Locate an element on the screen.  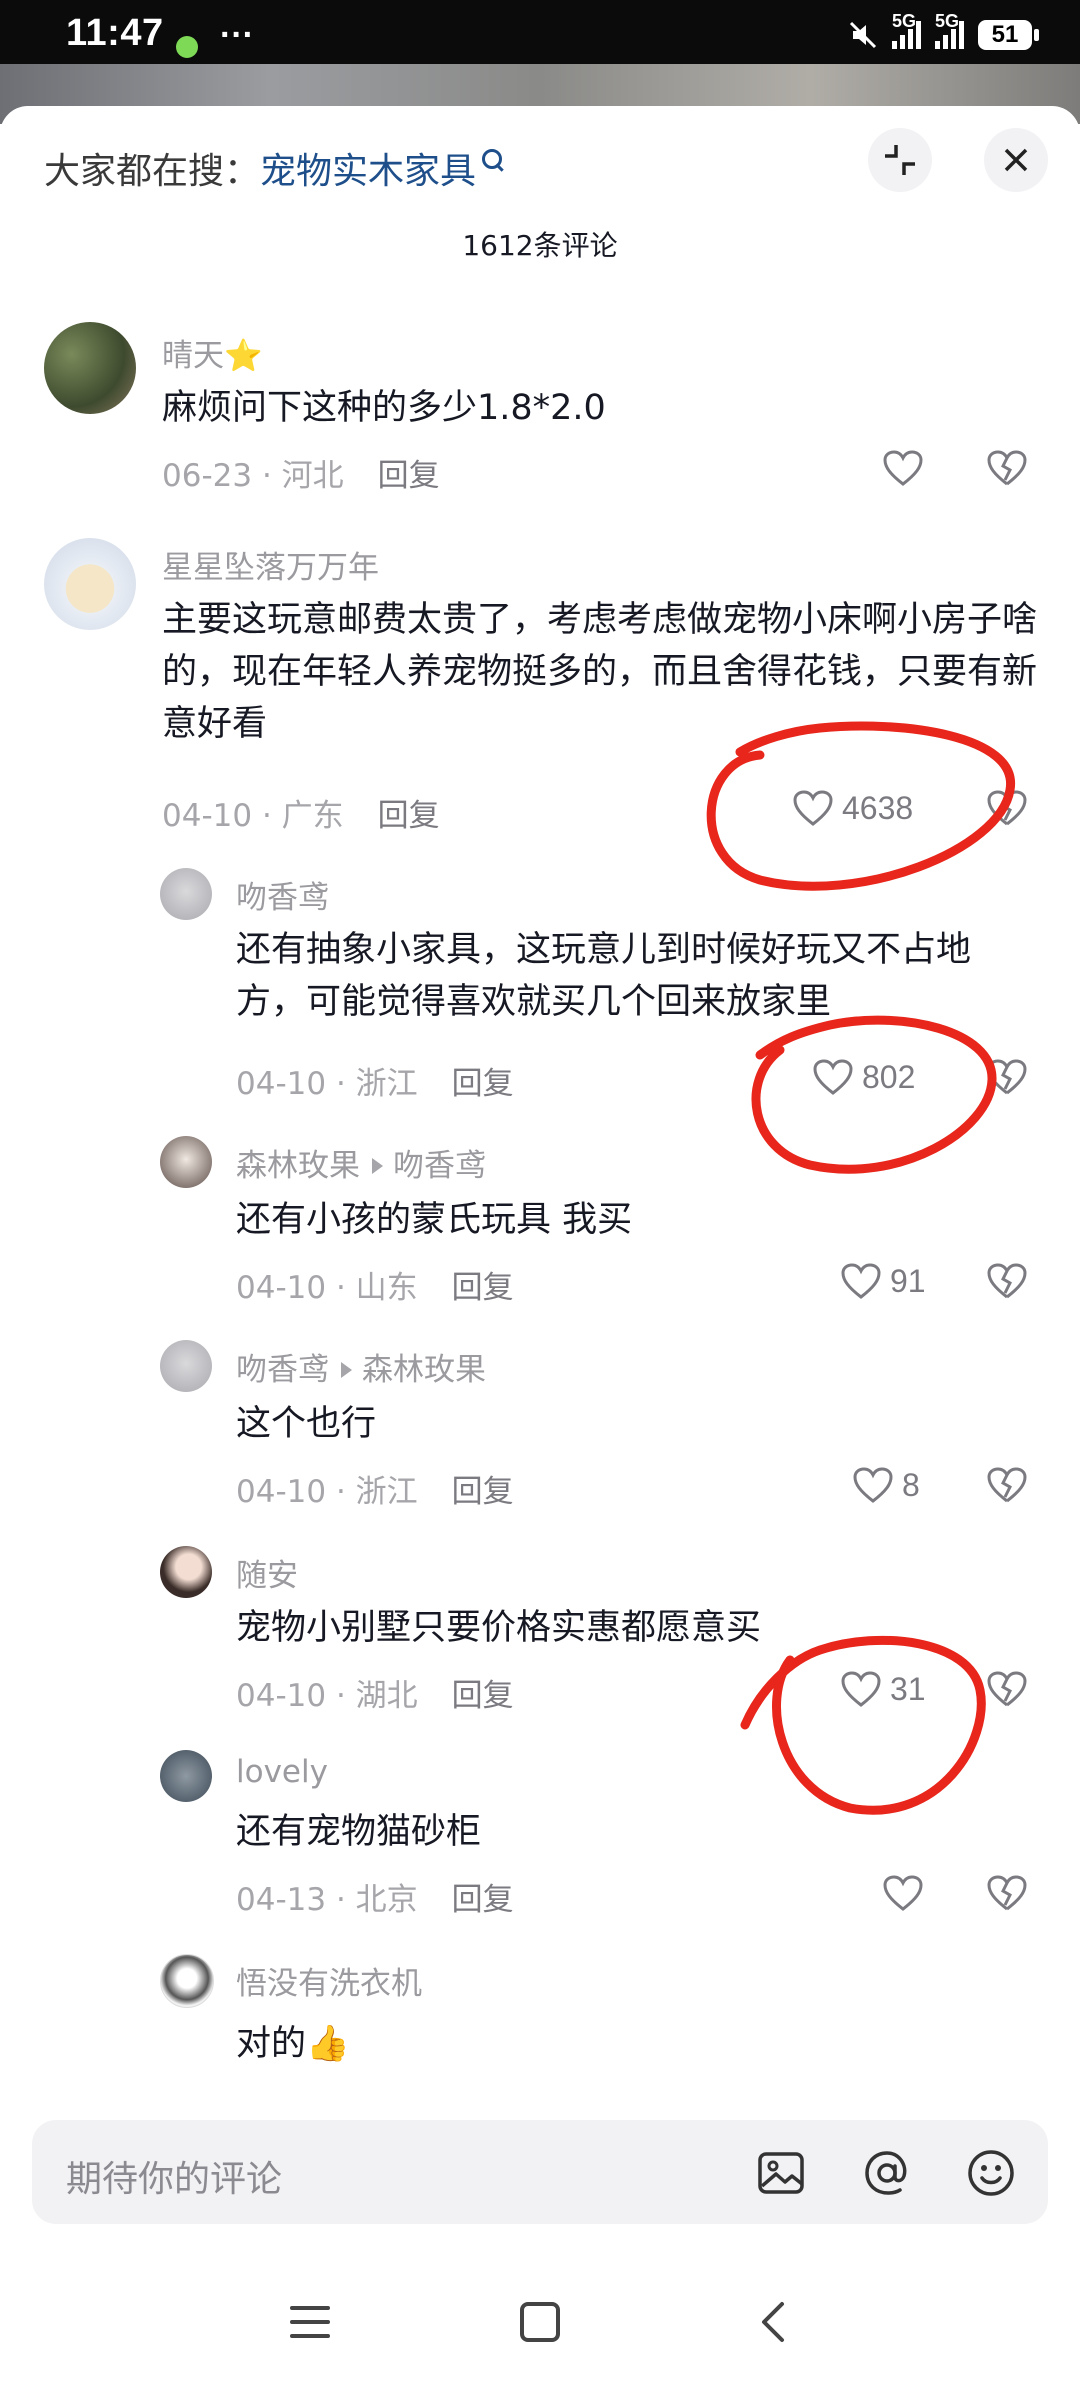
comment-location: 河北 is located at coordinates (312, 476).